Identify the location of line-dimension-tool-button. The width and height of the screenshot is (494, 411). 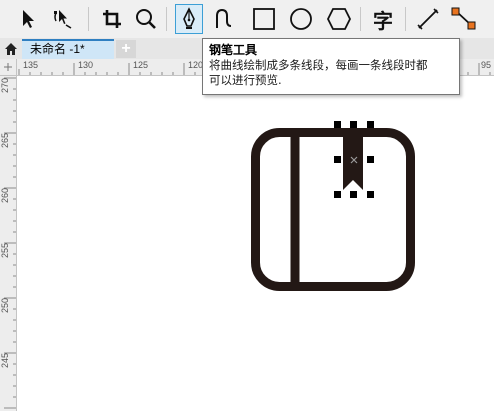
(428, 19).